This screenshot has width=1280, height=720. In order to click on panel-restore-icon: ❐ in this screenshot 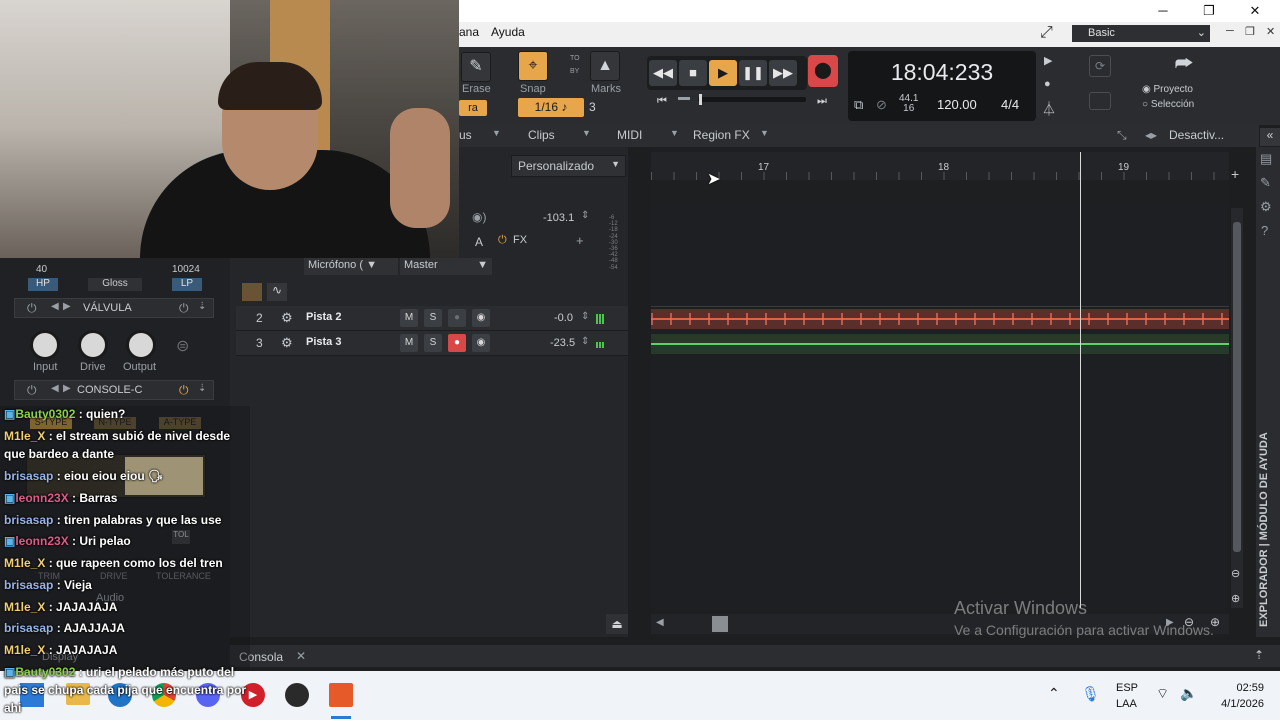, I will do `click(1250, 31)`.